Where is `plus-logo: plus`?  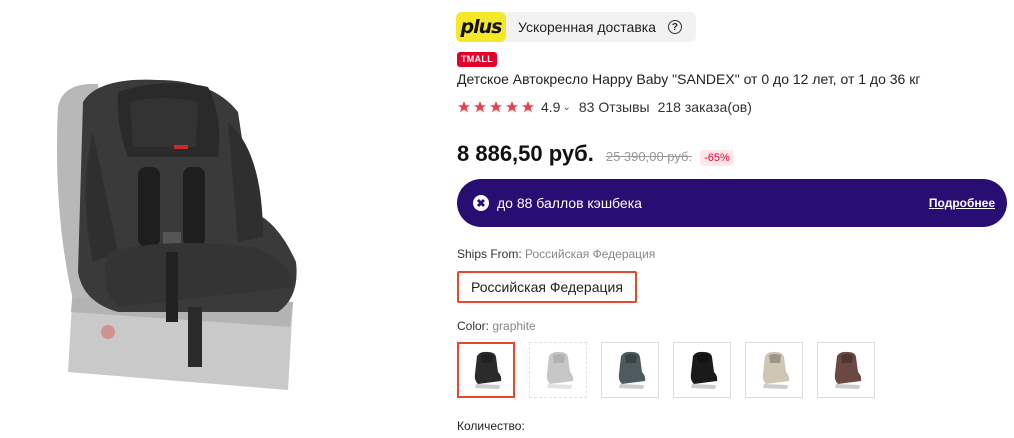 plus-logo: plus is located at coordinates (481, 27).